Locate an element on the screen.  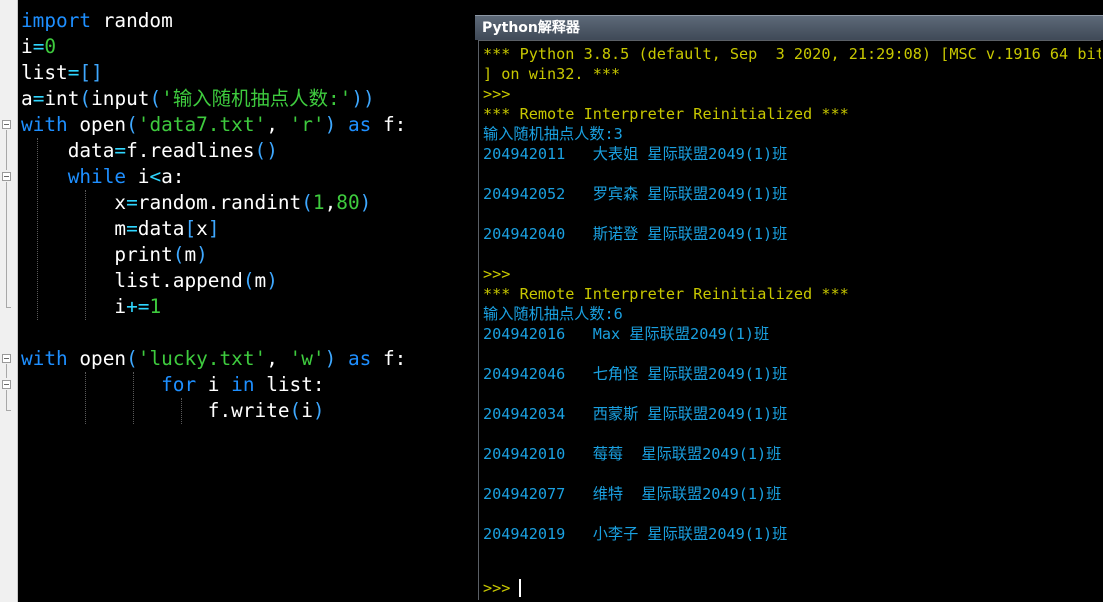
code-token: while is located at coordinates (74, 176).